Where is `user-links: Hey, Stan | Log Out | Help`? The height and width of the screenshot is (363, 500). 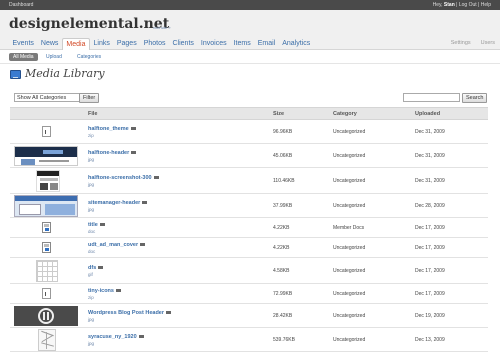 user-links: Hey, Stan | Log Out | Help is located at coordinates (462, 5).